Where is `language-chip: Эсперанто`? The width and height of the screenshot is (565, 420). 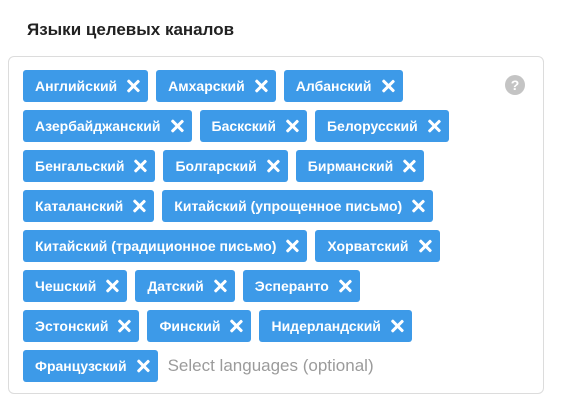 language-chip: Эсперанто is located at coordinates (301, 286).